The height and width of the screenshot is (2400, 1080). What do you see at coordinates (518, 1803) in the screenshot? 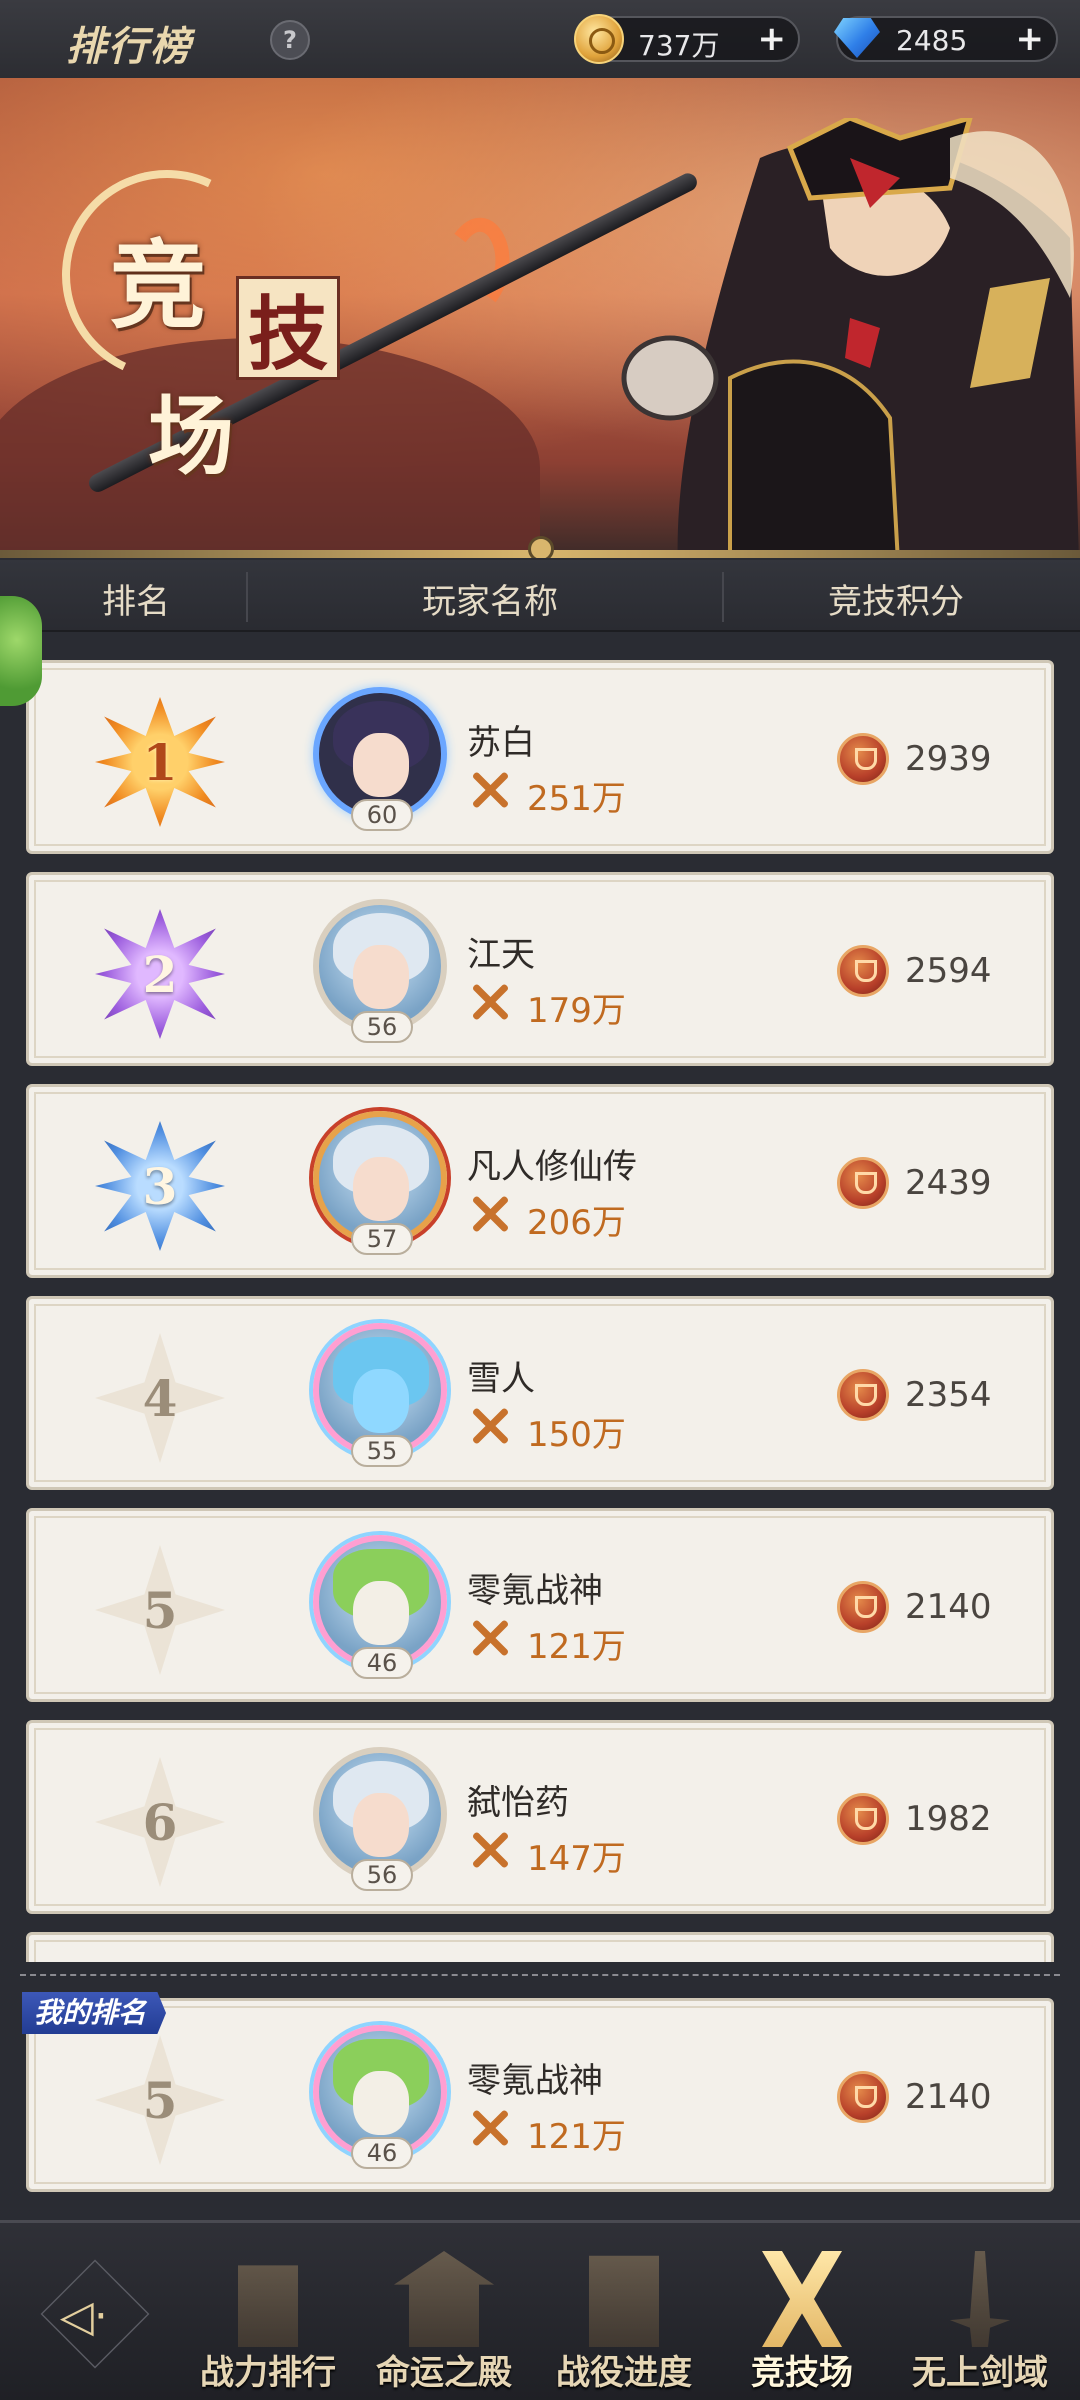
I see `player-name: 弑怡药` at bounding box center [518, 1803].